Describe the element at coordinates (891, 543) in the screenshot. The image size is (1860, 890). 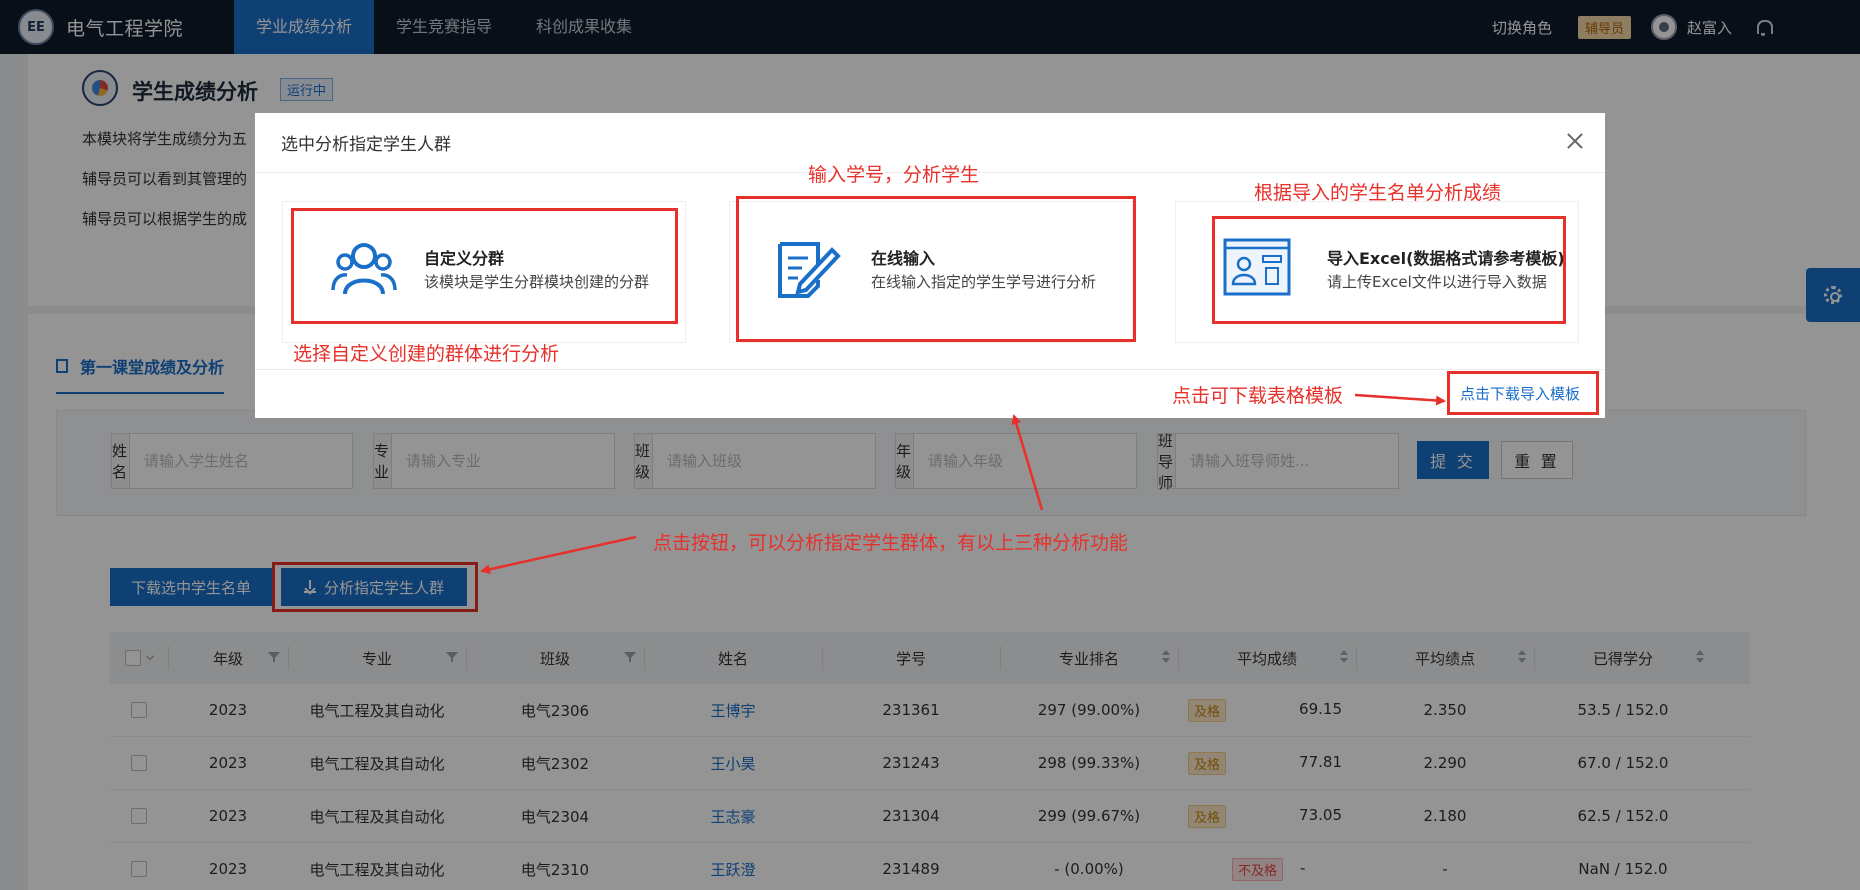
I see `annotation-button: 点击按钮，可以分析指定学生群体，有以上三种分析功能` at that location.